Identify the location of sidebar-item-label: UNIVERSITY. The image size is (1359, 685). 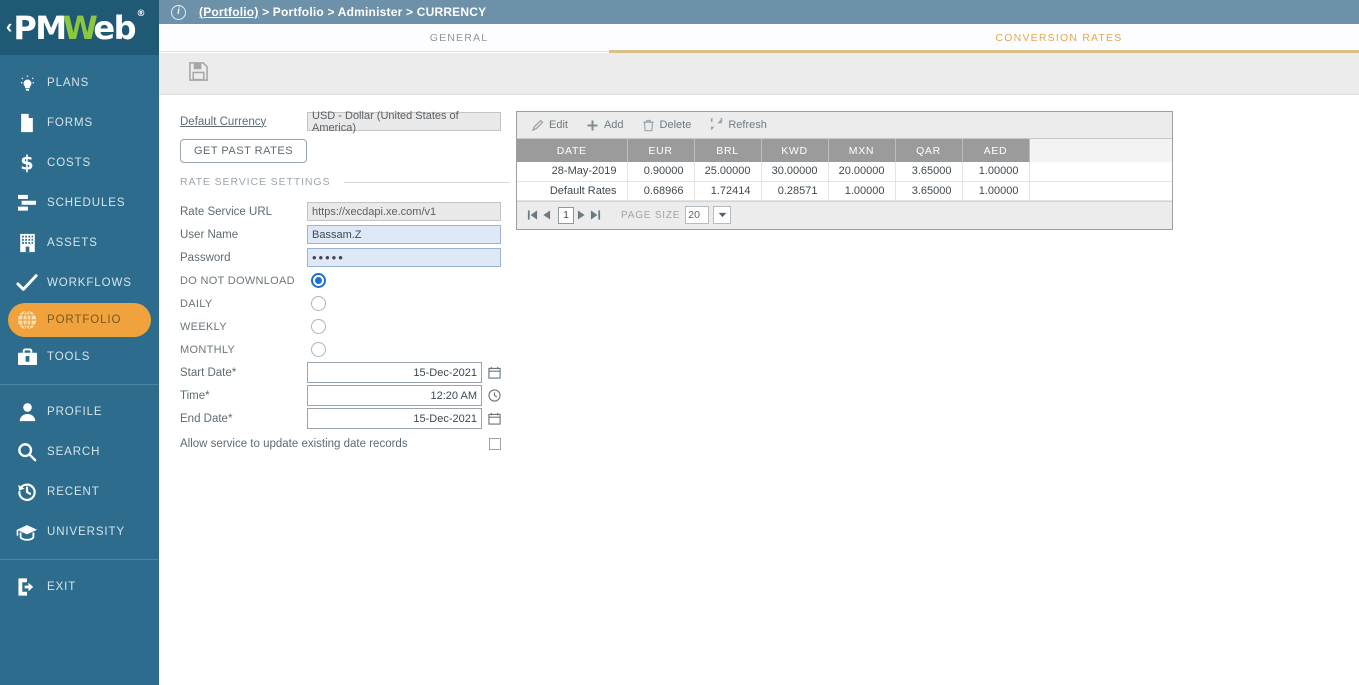
(86, 532).